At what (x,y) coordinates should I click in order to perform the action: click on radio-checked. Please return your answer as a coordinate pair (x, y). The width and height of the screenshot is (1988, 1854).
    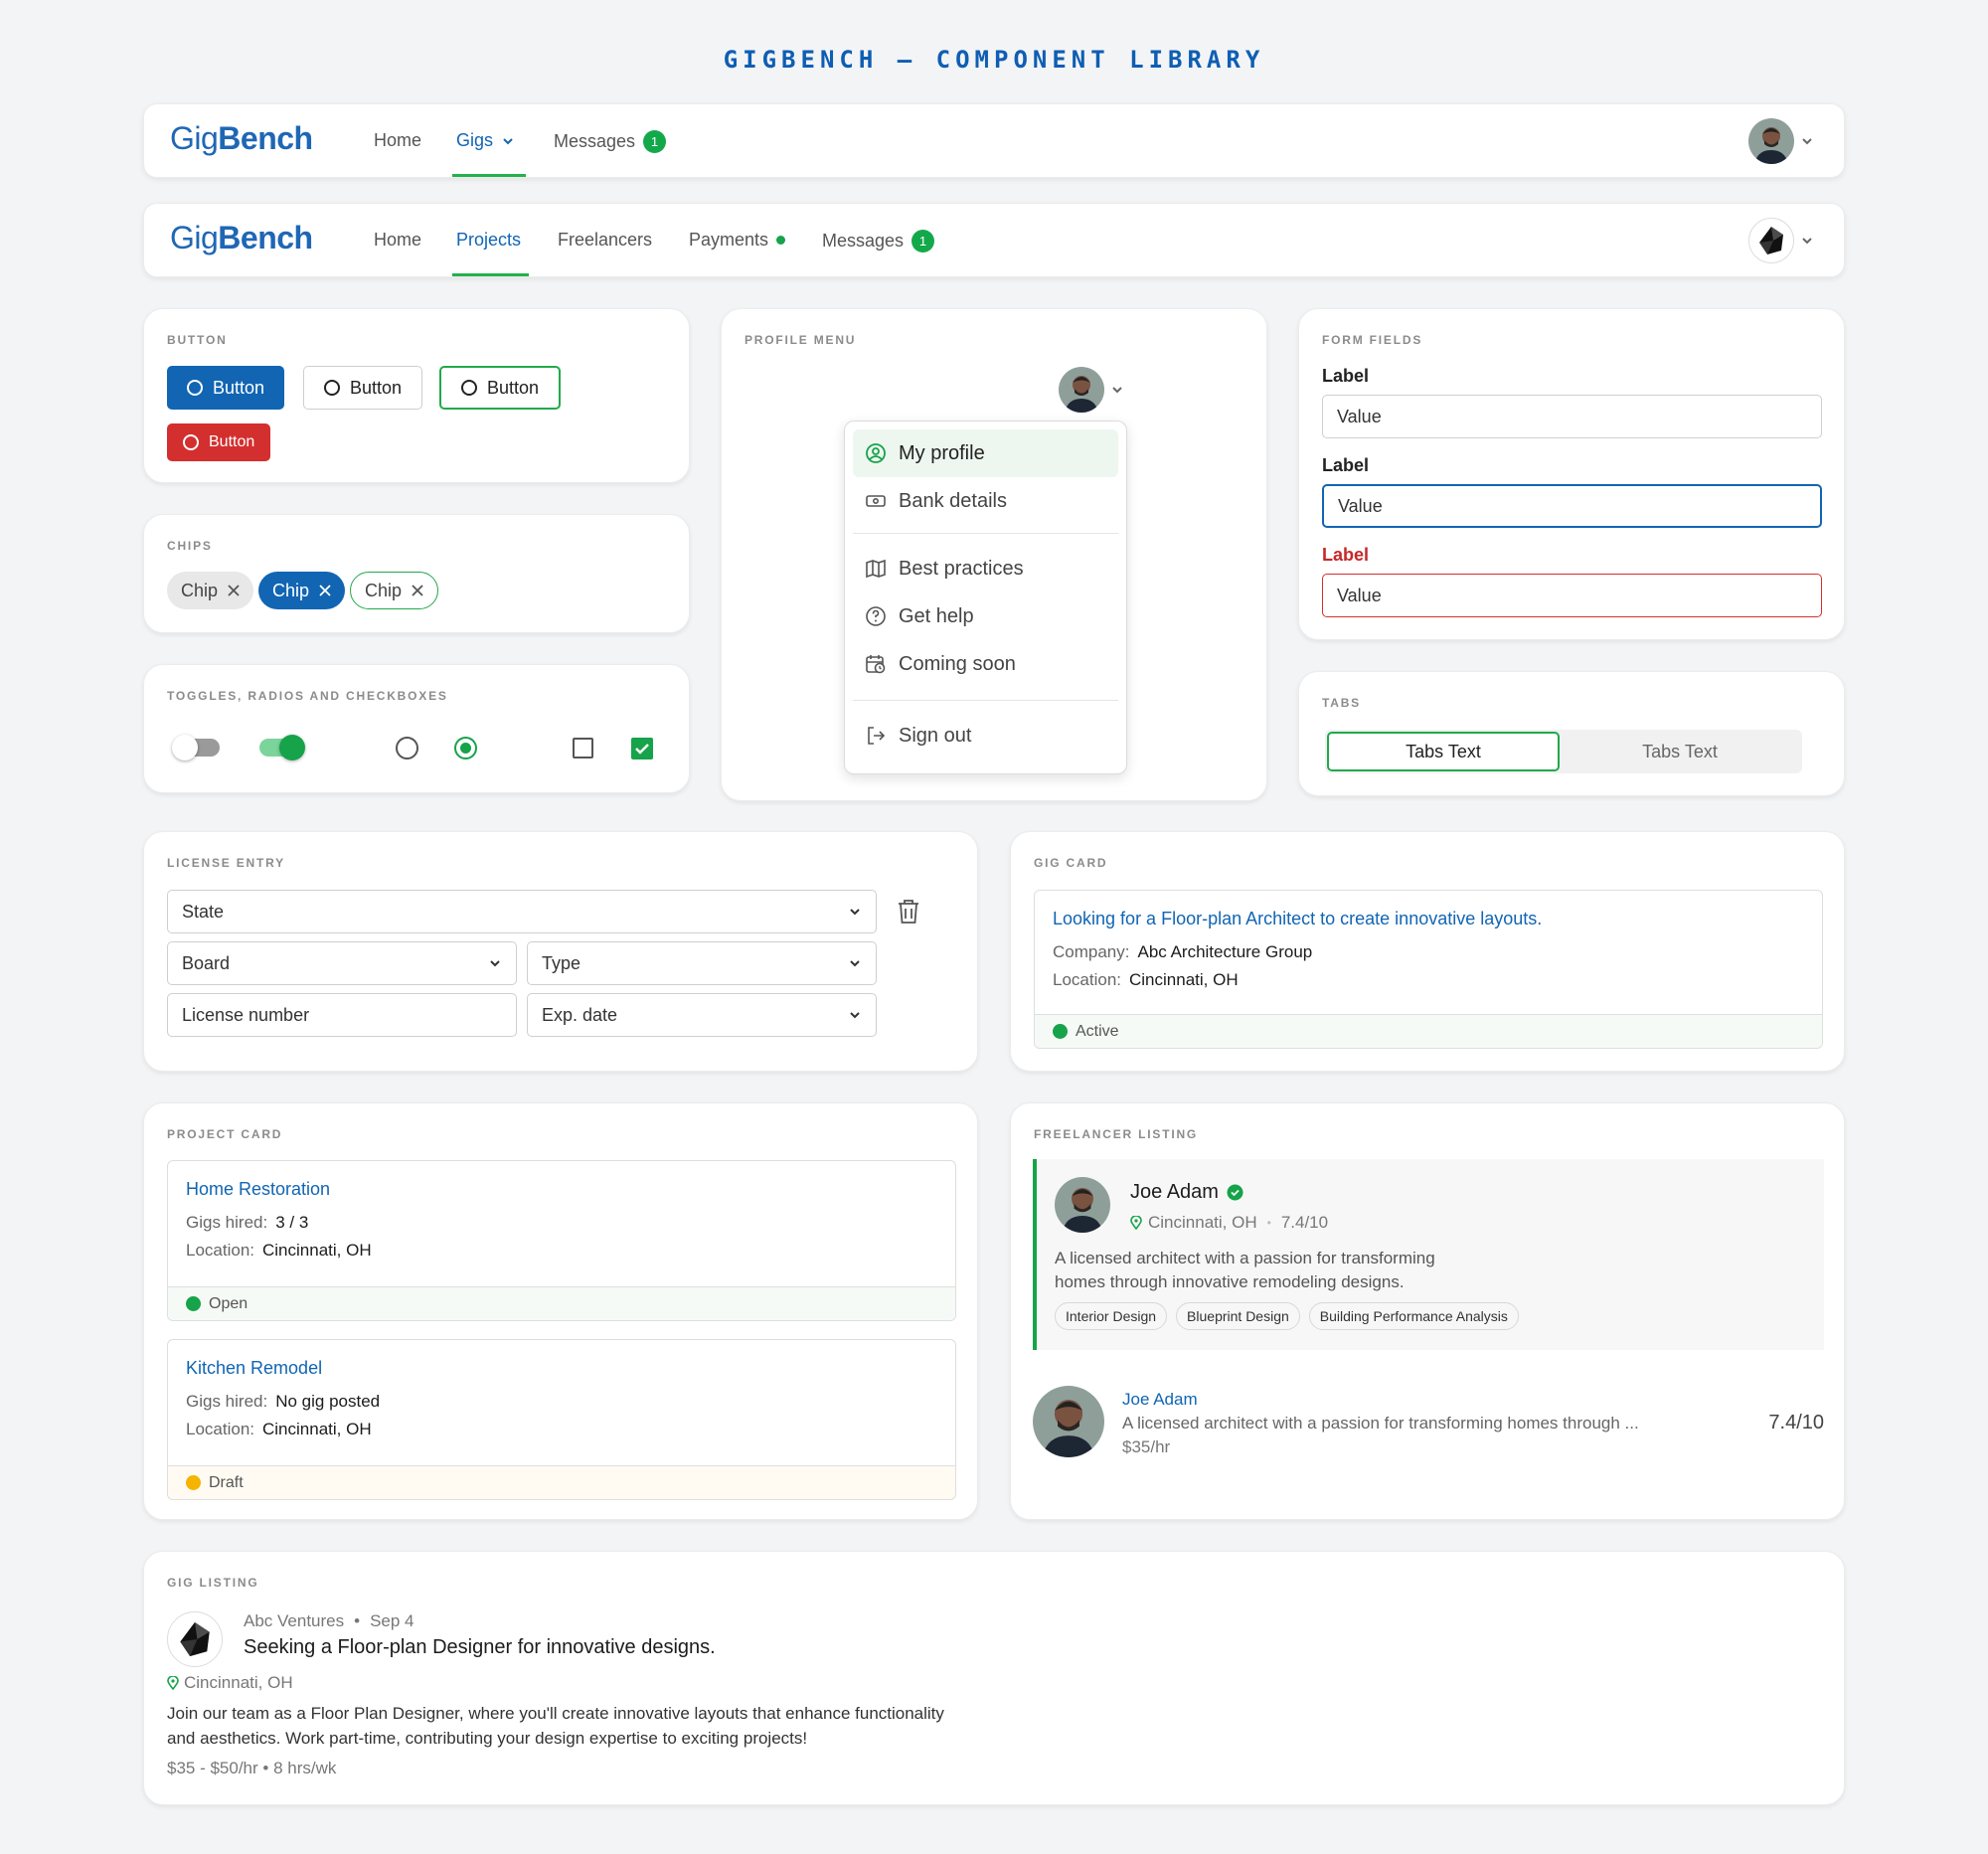
    Looking at the image, I should click on (465, 748).